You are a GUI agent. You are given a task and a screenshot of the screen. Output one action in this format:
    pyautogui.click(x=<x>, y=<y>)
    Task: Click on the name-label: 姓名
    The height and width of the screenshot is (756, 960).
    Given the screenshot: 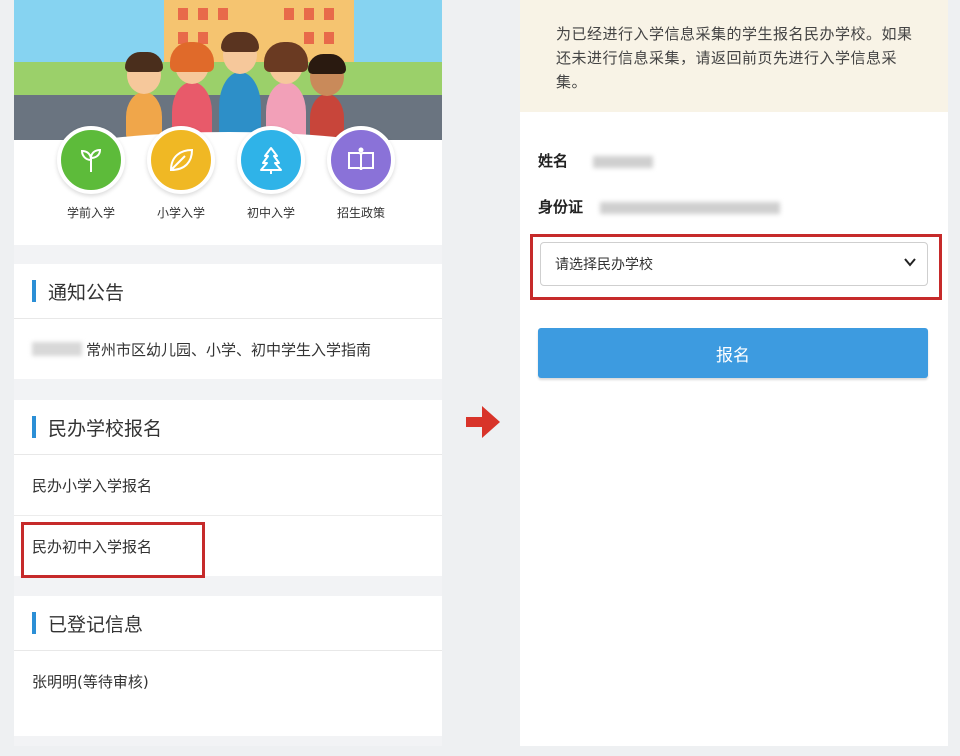 What is the action you would take?
    pyautogui.click(x=553, y=161)
    